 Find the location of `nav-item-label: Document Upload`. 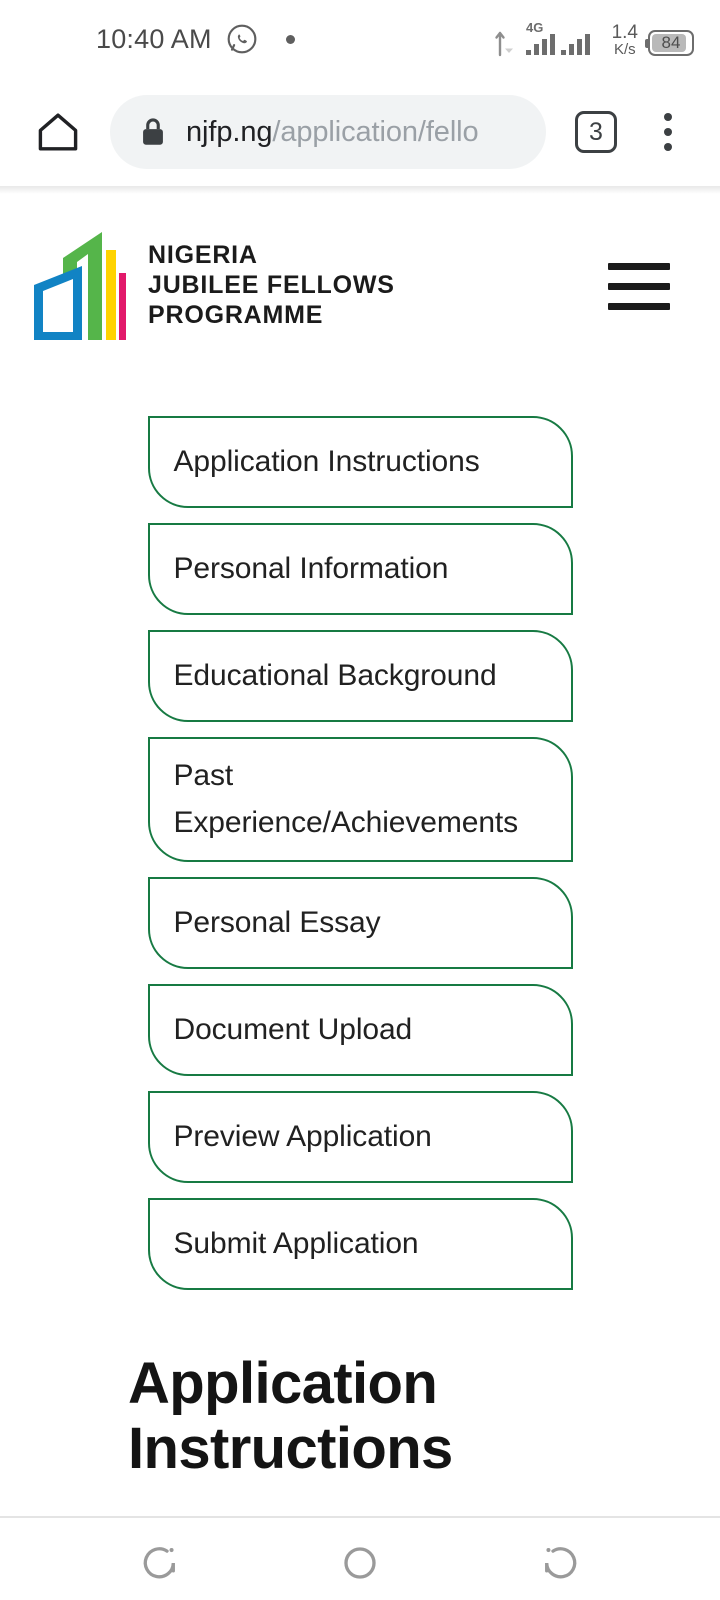

nav-item-label: Document Upload is located at coordinates (293, 1029).